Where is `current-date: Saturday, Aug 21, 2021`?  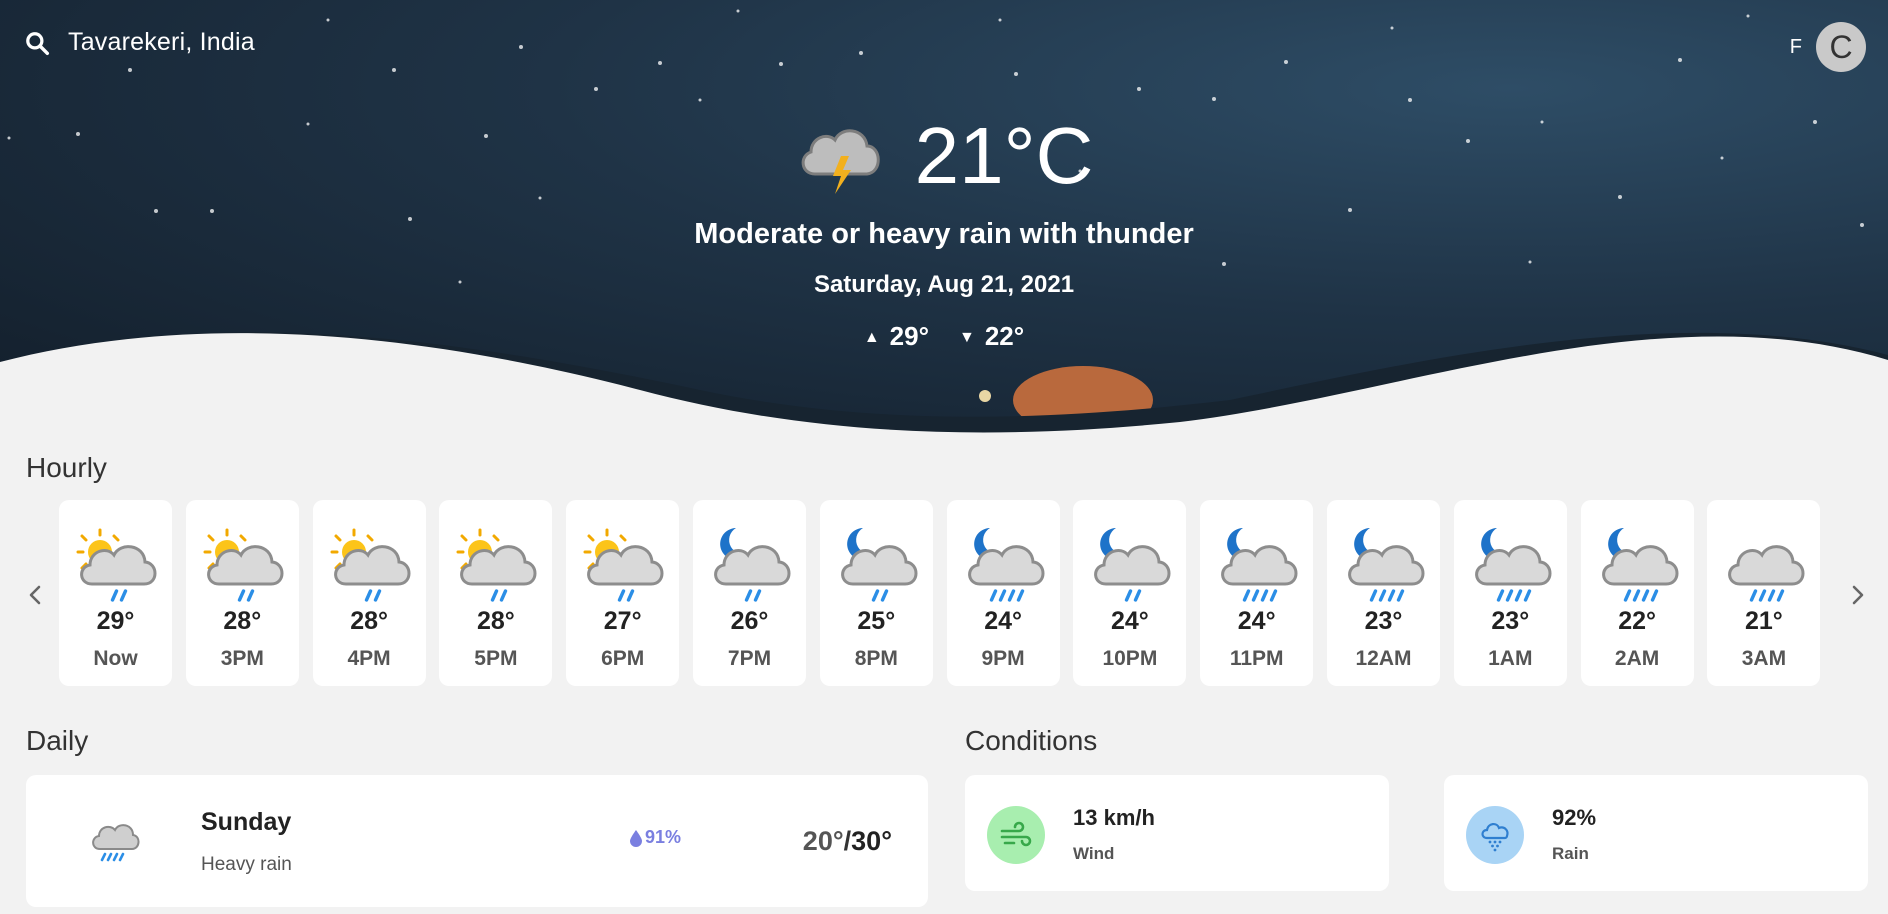
current-date: Saturday, Aug 21, 2021 is located at coordinates (944, 284).